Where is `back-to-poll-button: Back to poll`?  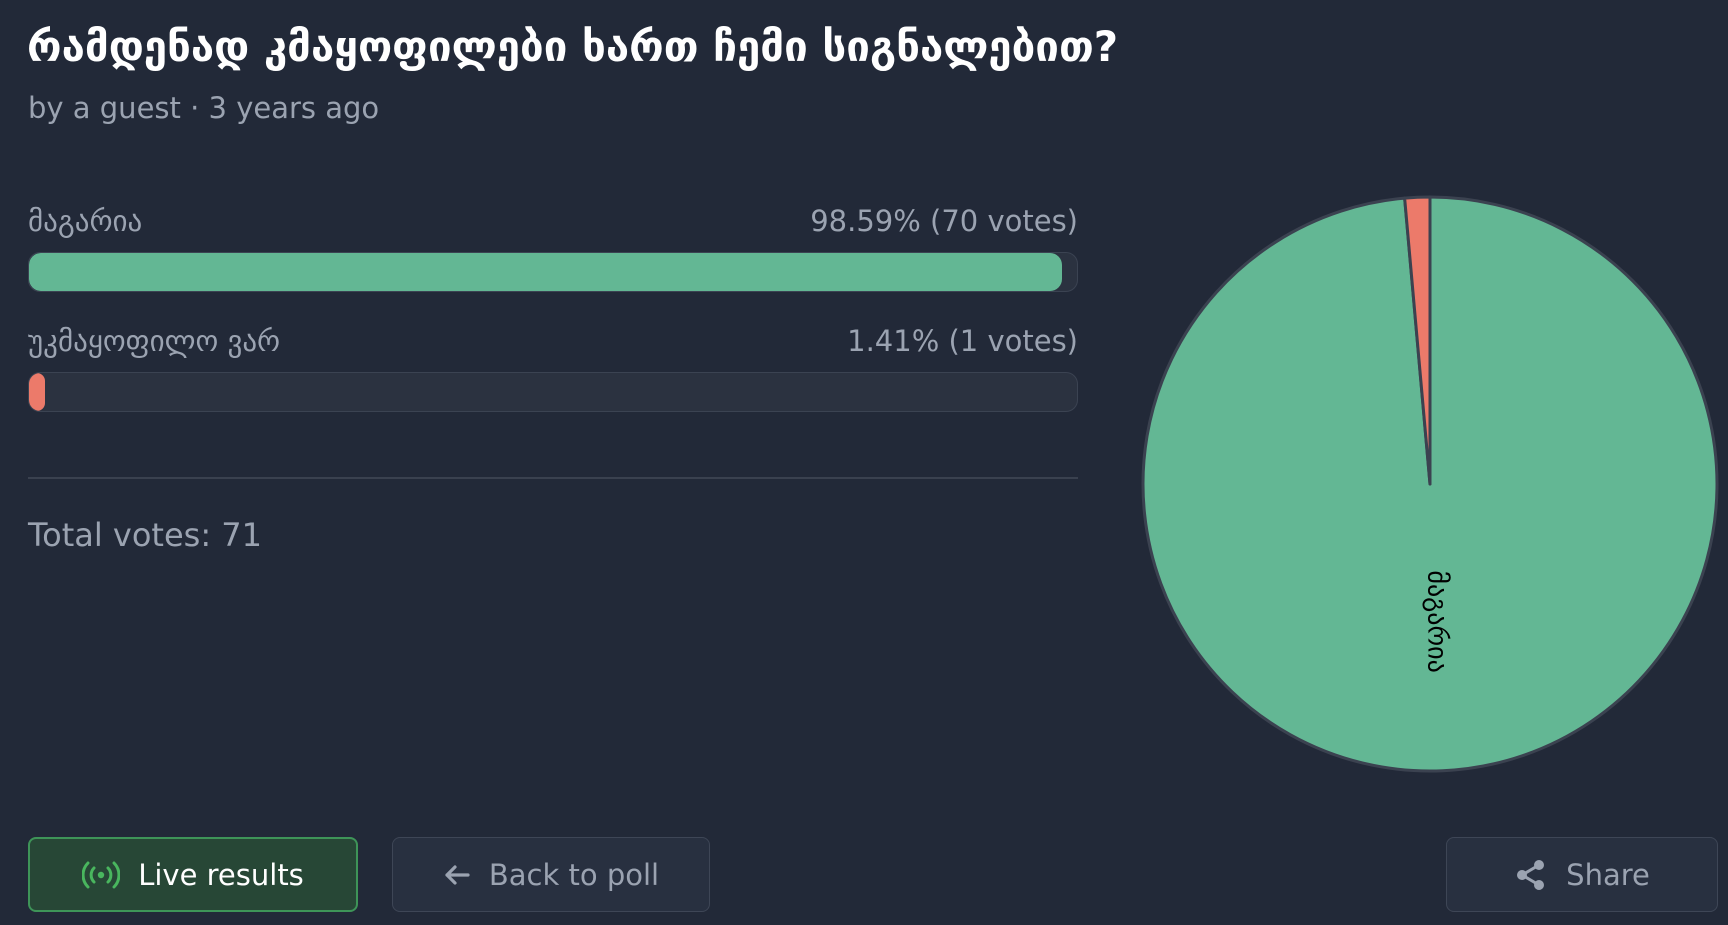 back-to-poll-button: Back to poll is located at coordinates (551, 874).